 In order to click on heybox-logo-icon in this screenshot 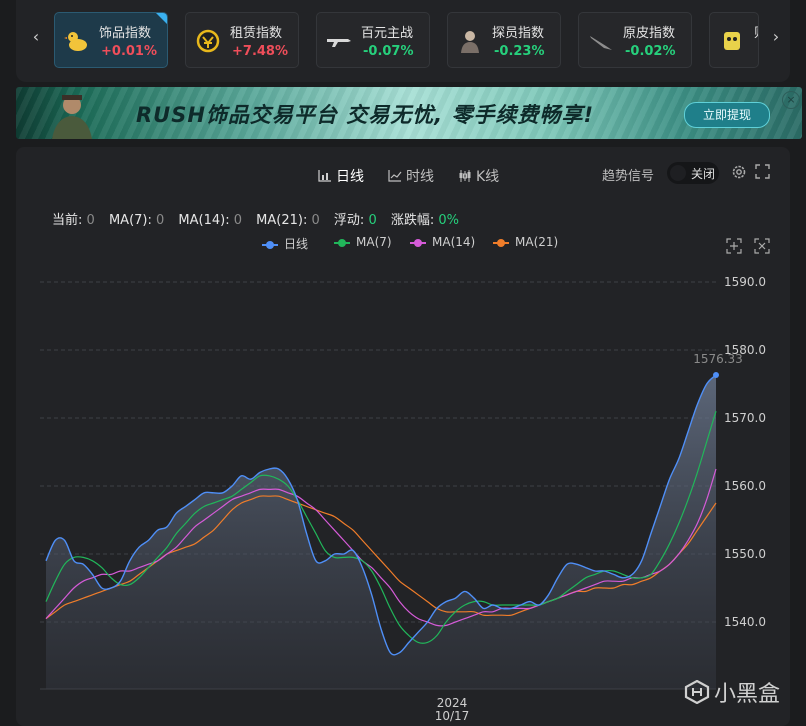, I will do `click(697, 692)`.